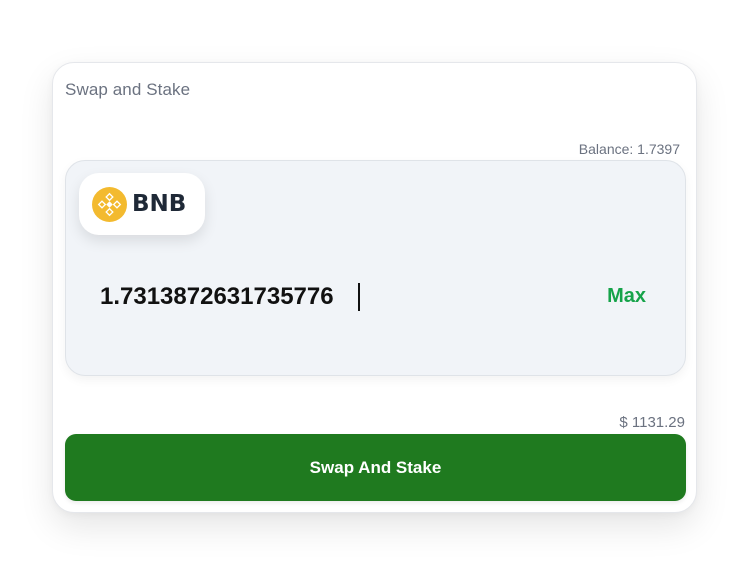 Image resolution: width=750 pixels, height=577 pixels. Describe the element at coordinates (359, 297) in the screenshot. I see `text-caret` at that location.